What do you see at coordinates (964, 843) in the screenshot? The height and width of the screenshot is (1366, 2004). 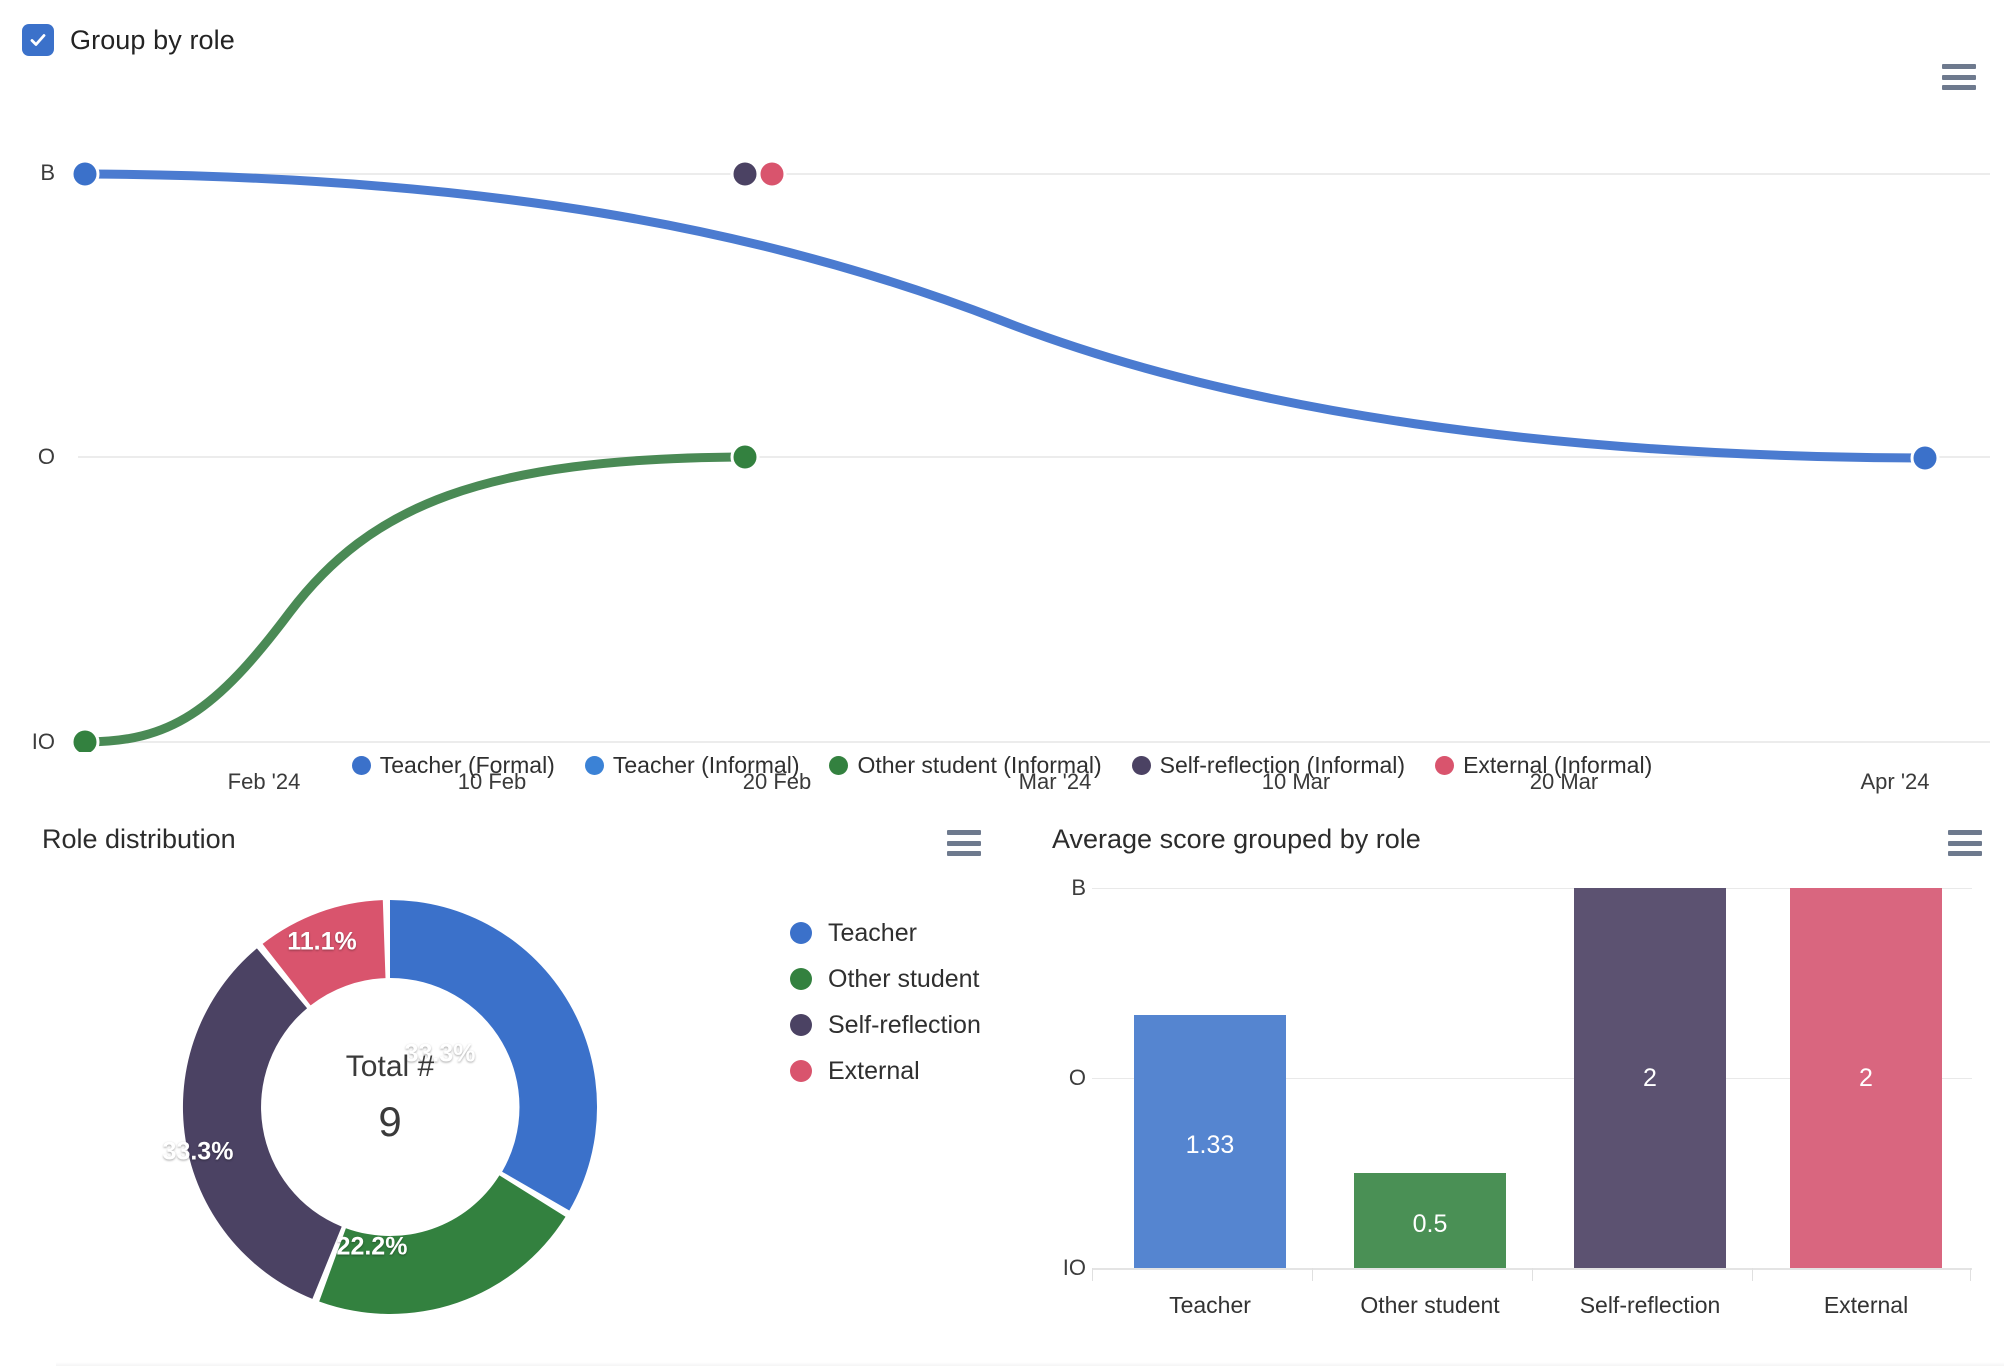 I see `role-distribution-menu-icon` at bounding box center [964, 843].